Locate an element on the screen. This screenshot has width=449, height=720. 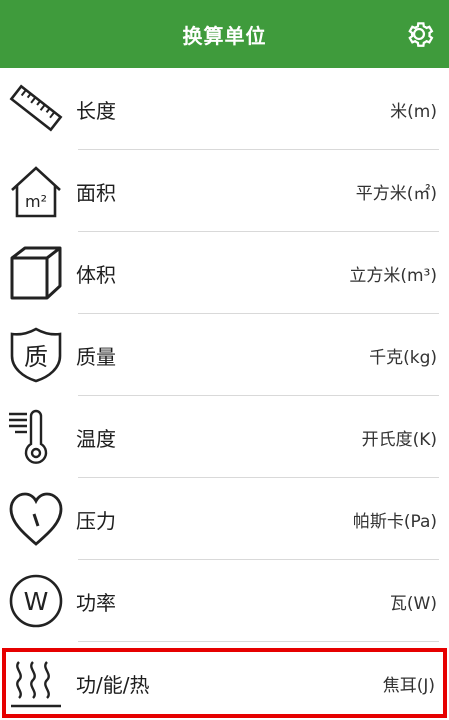
category-unit: 瓦(W) is located at coordinates (413, 603).